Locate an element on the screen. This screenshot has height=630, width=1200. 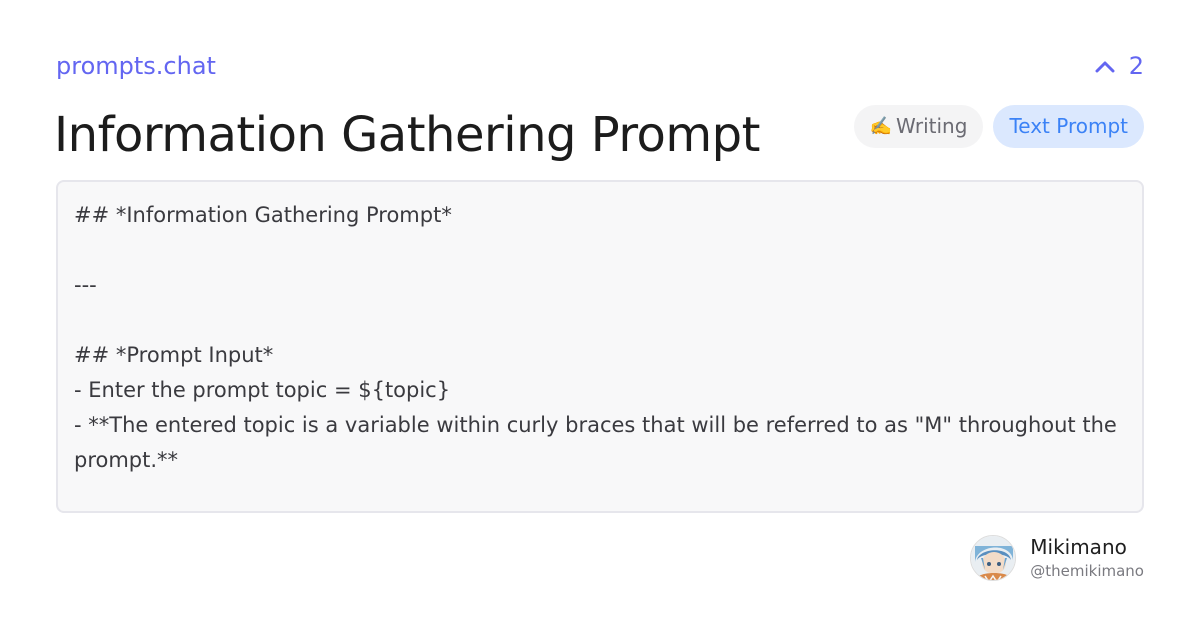
prompt-line: --- is located at coordinates (85, 285).